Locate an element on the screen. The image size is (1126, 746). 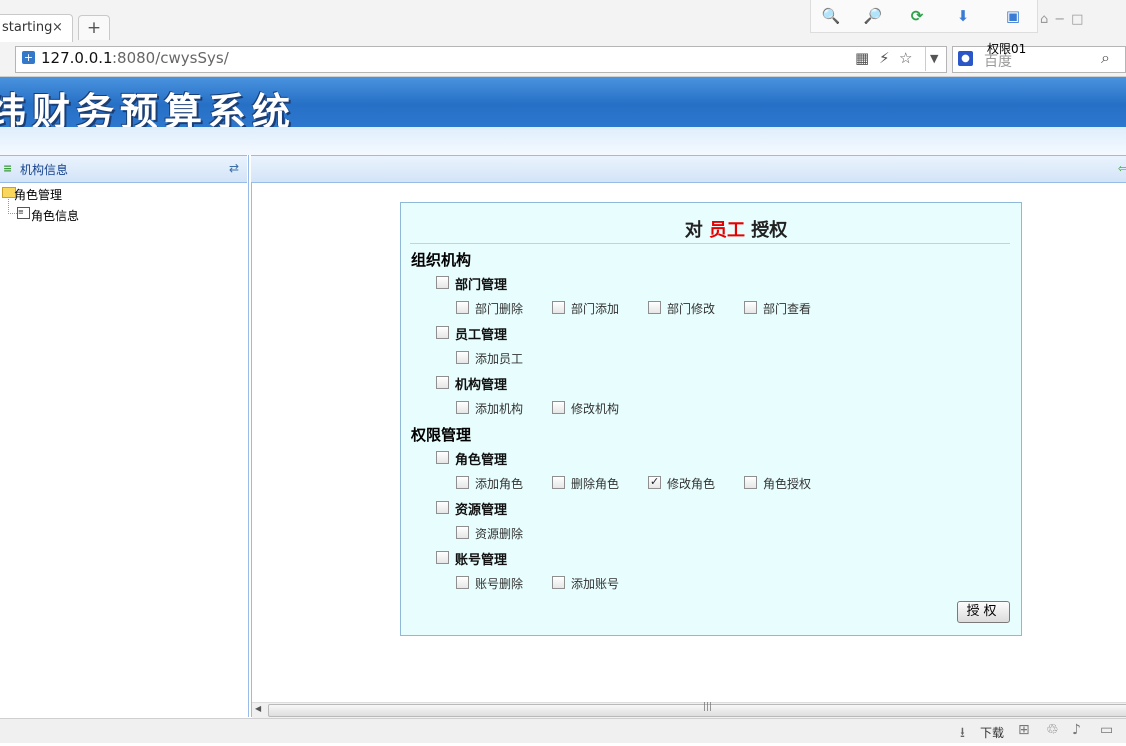
checkbox-org-edit is located at coordinates (558, 407).